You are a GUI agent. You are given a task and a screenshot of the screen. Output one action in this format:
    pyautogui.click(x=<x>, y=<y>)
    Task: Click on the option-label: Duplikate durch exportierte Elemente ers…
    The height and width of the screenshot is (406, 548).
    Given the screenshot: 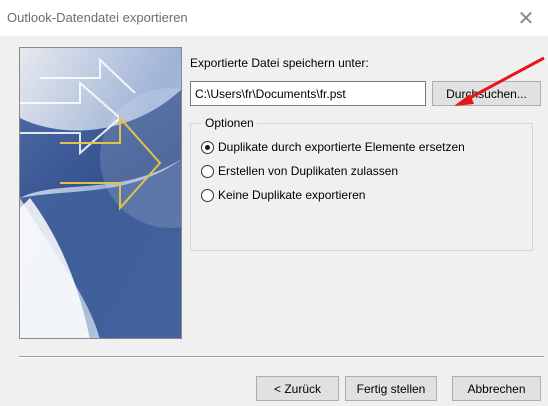 What is the action you would take?
    pyautogui.click(x=341, y=147)
    